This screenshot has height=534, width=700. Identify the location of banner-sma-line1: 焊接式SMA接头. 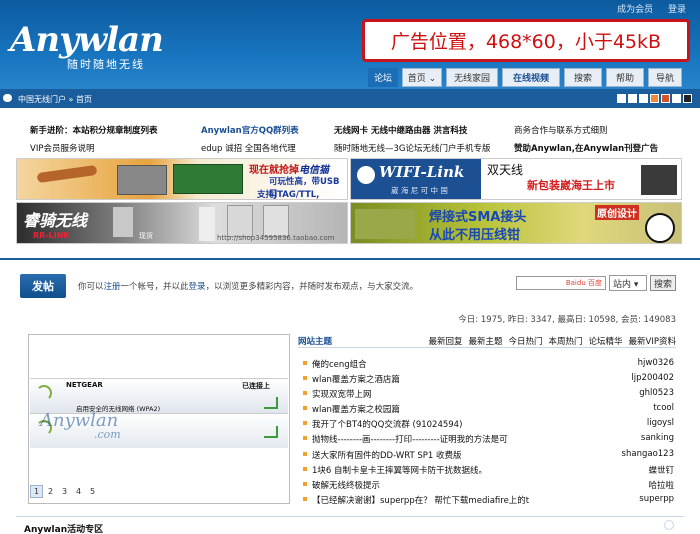
(478, 217).